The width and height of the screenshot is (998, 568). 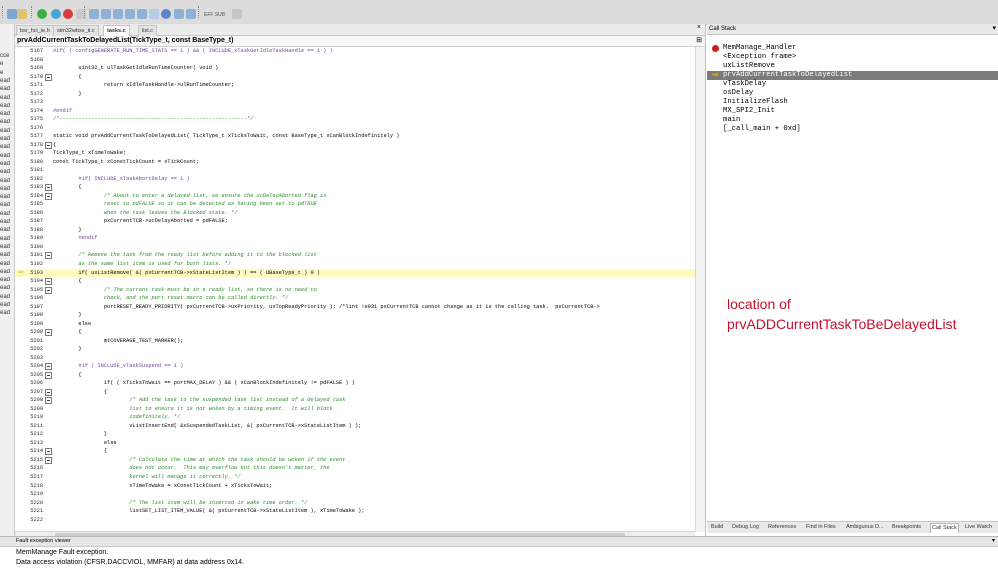 I want to click on tab-tasks-c: tasks.c, so click(x=116, y=30).